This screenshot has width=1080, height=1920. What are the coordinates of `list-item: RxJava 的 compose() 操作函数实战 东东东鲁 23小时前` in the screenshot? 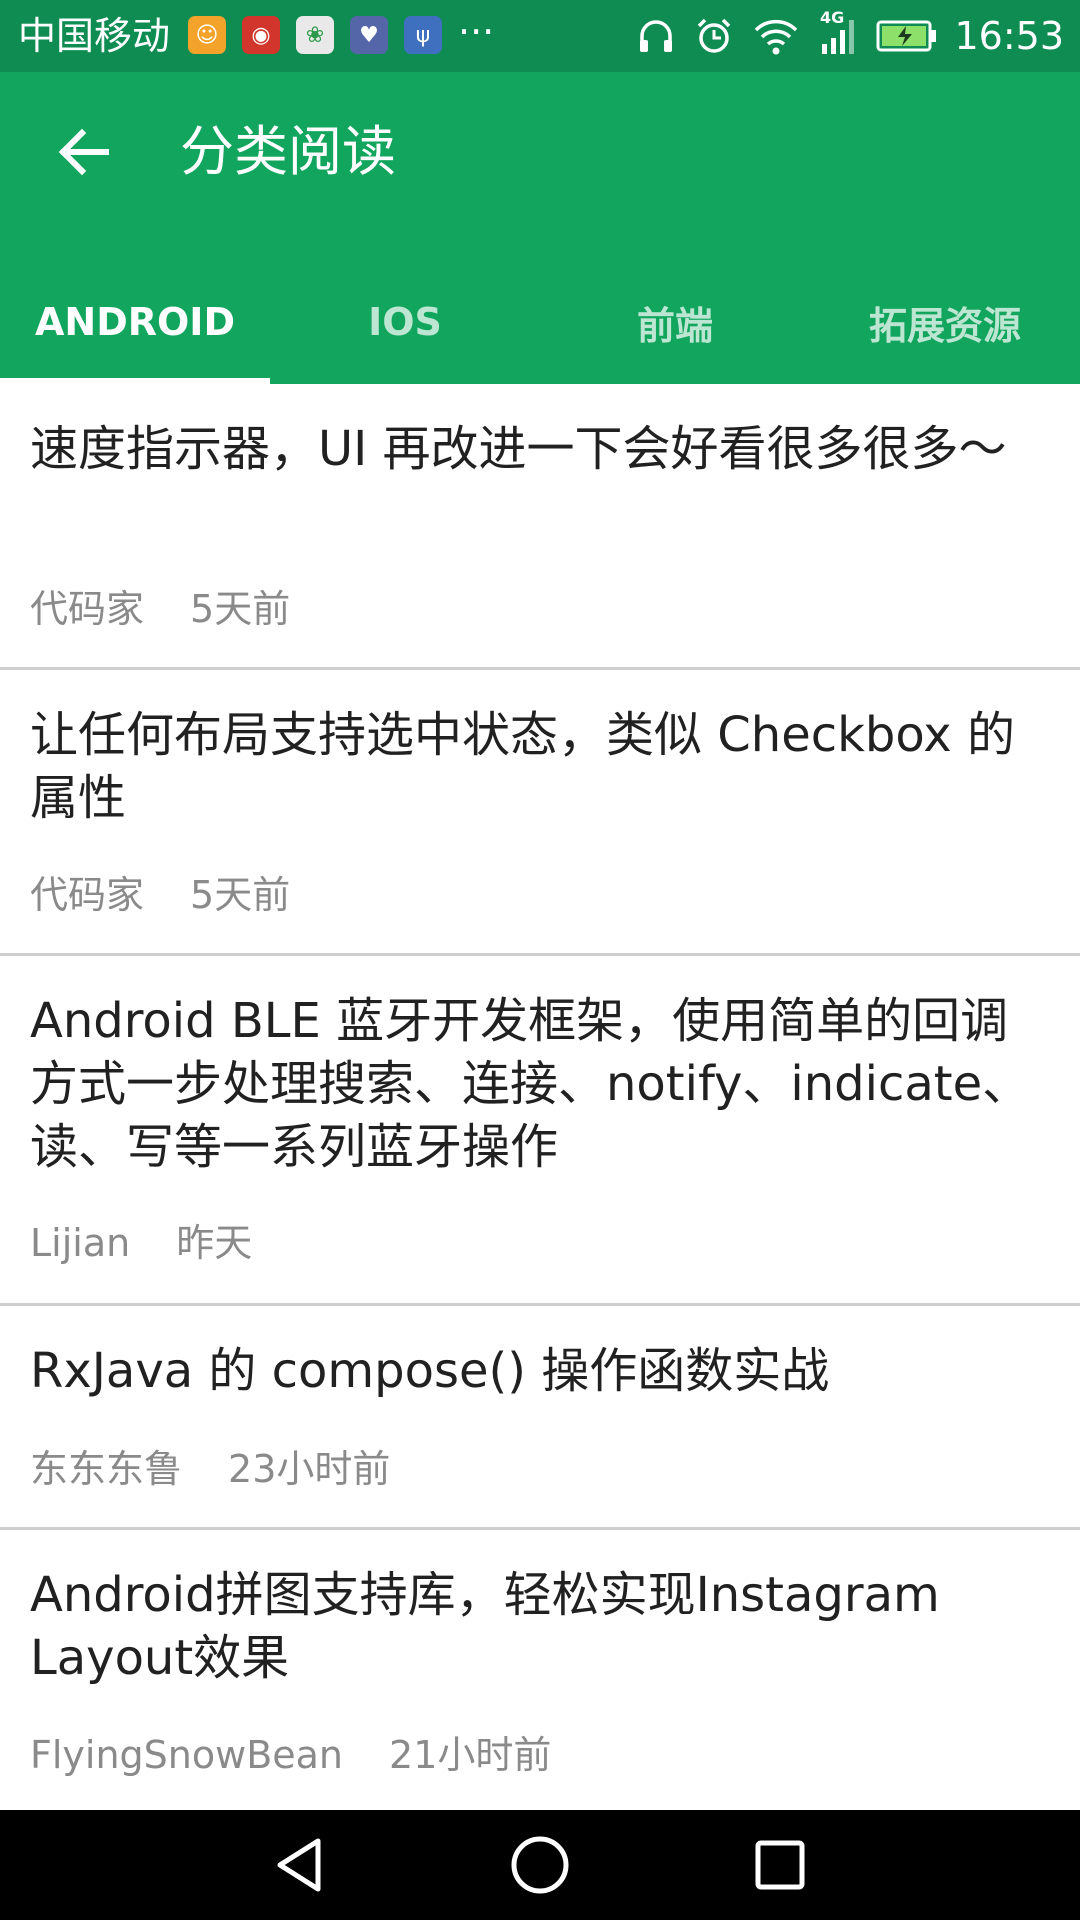 It's located at (540, 1418).